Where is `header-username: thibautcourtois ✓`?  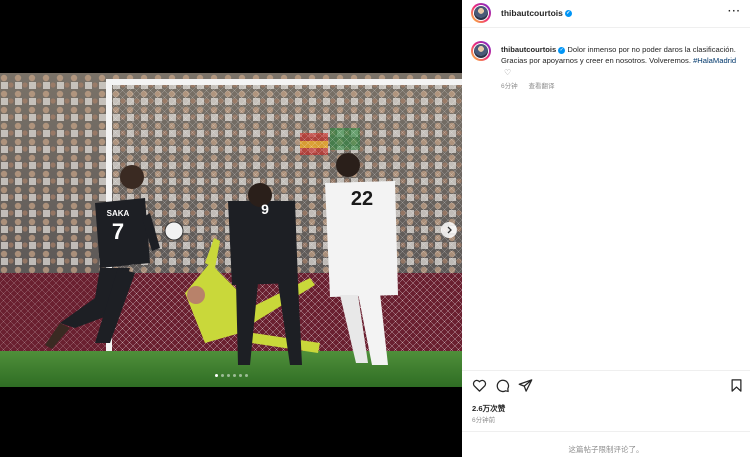
header-username: thibautcourtois ✓ is located at coordinates (536, 13).